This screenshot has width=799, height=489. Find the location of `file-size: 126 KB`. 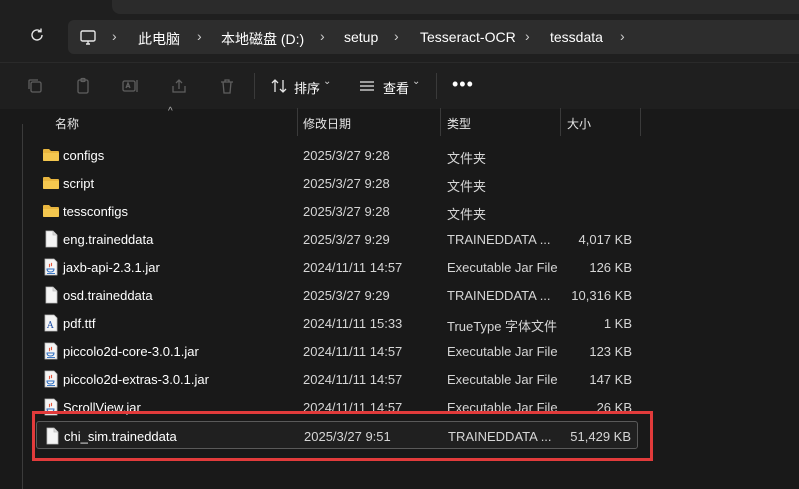

file-size: 126 KB is located at coordinates (610, 267).